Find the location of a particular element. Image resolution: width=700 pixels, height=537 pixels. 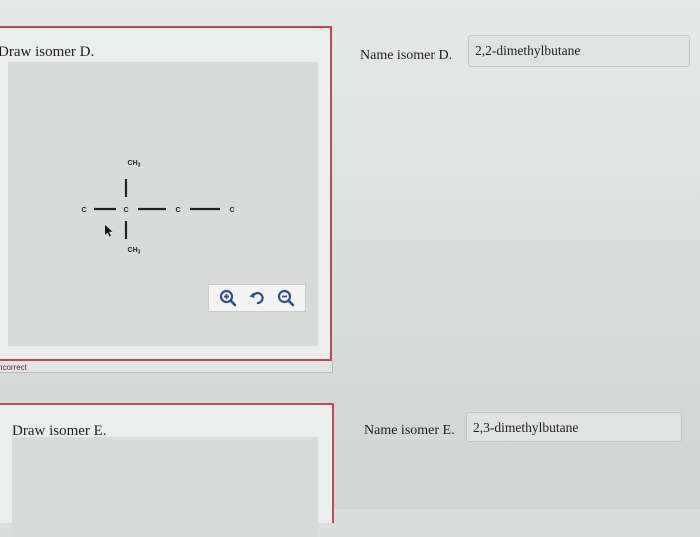

isomer-e-name-input: 2,3-dimethylbutane is located at coordinates (574, 427).